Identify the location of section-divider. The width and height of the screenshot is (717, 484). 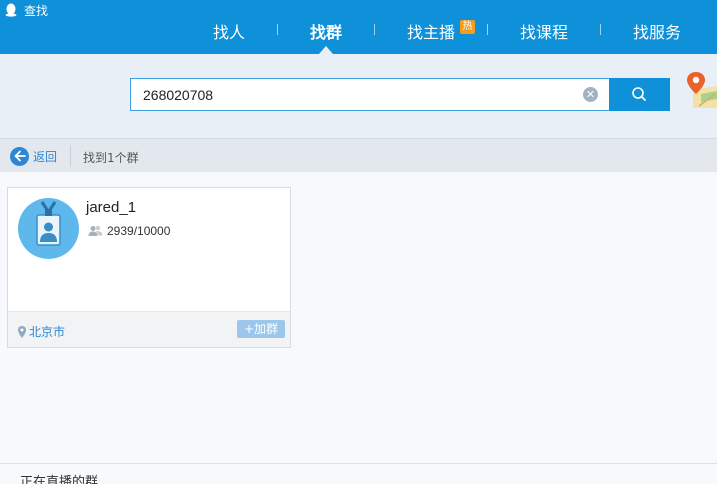
(358, 463).